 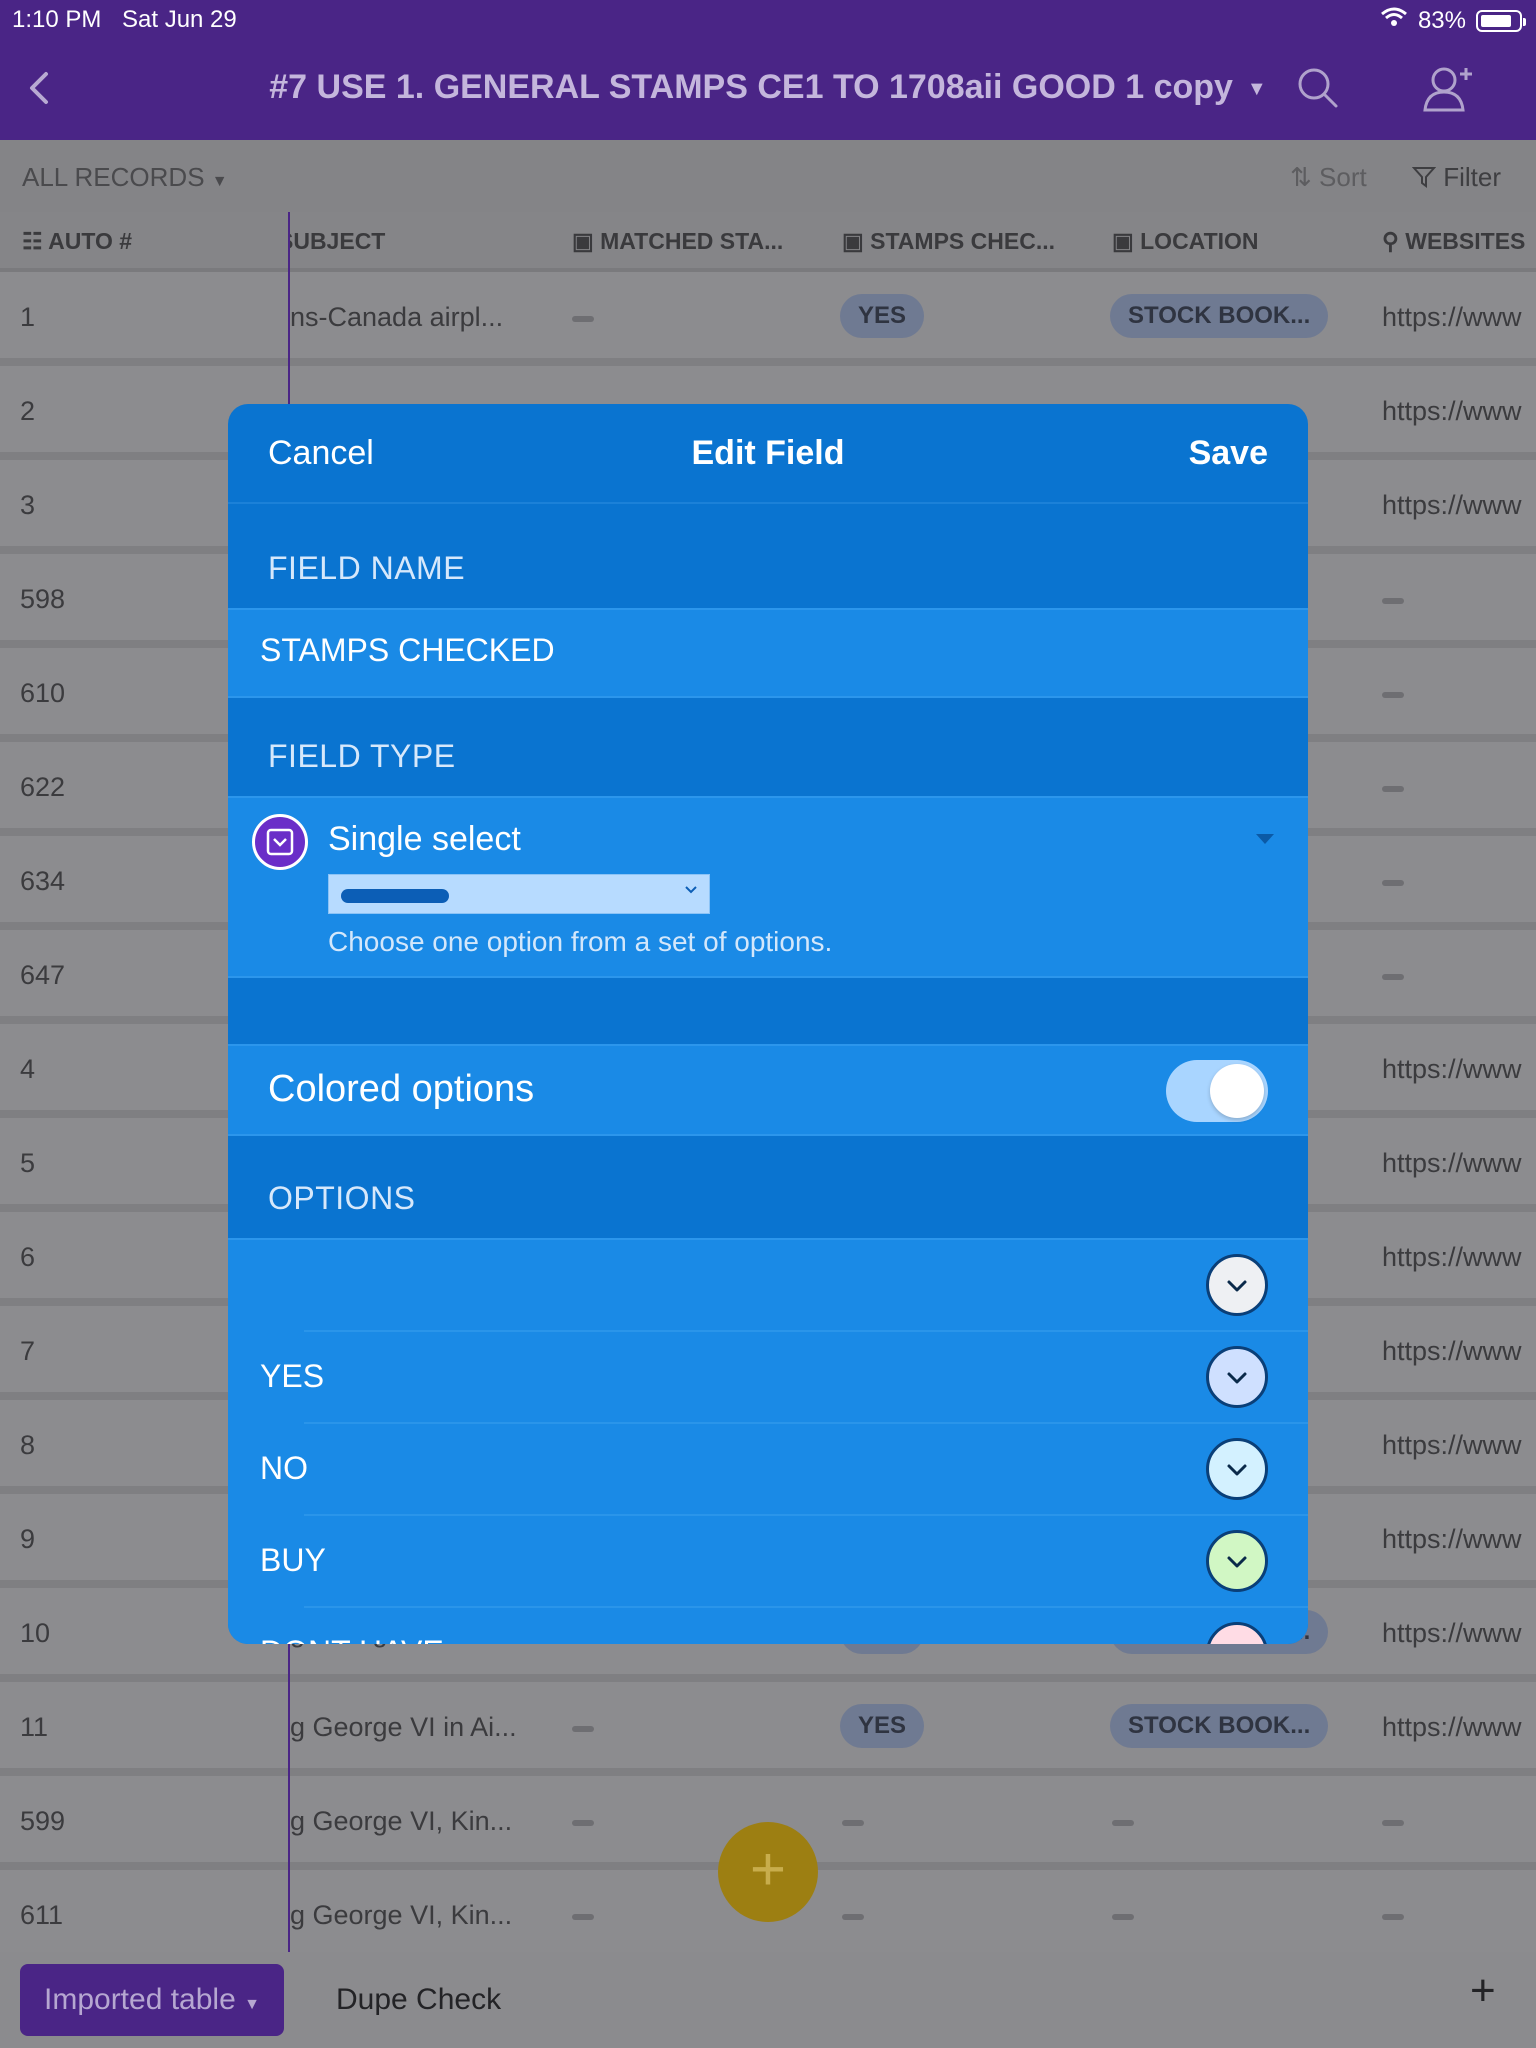 What do you see at coordinates (1427, 177) in the screenshot?
I see `filter-icon` at bounding box center [1427, 177].